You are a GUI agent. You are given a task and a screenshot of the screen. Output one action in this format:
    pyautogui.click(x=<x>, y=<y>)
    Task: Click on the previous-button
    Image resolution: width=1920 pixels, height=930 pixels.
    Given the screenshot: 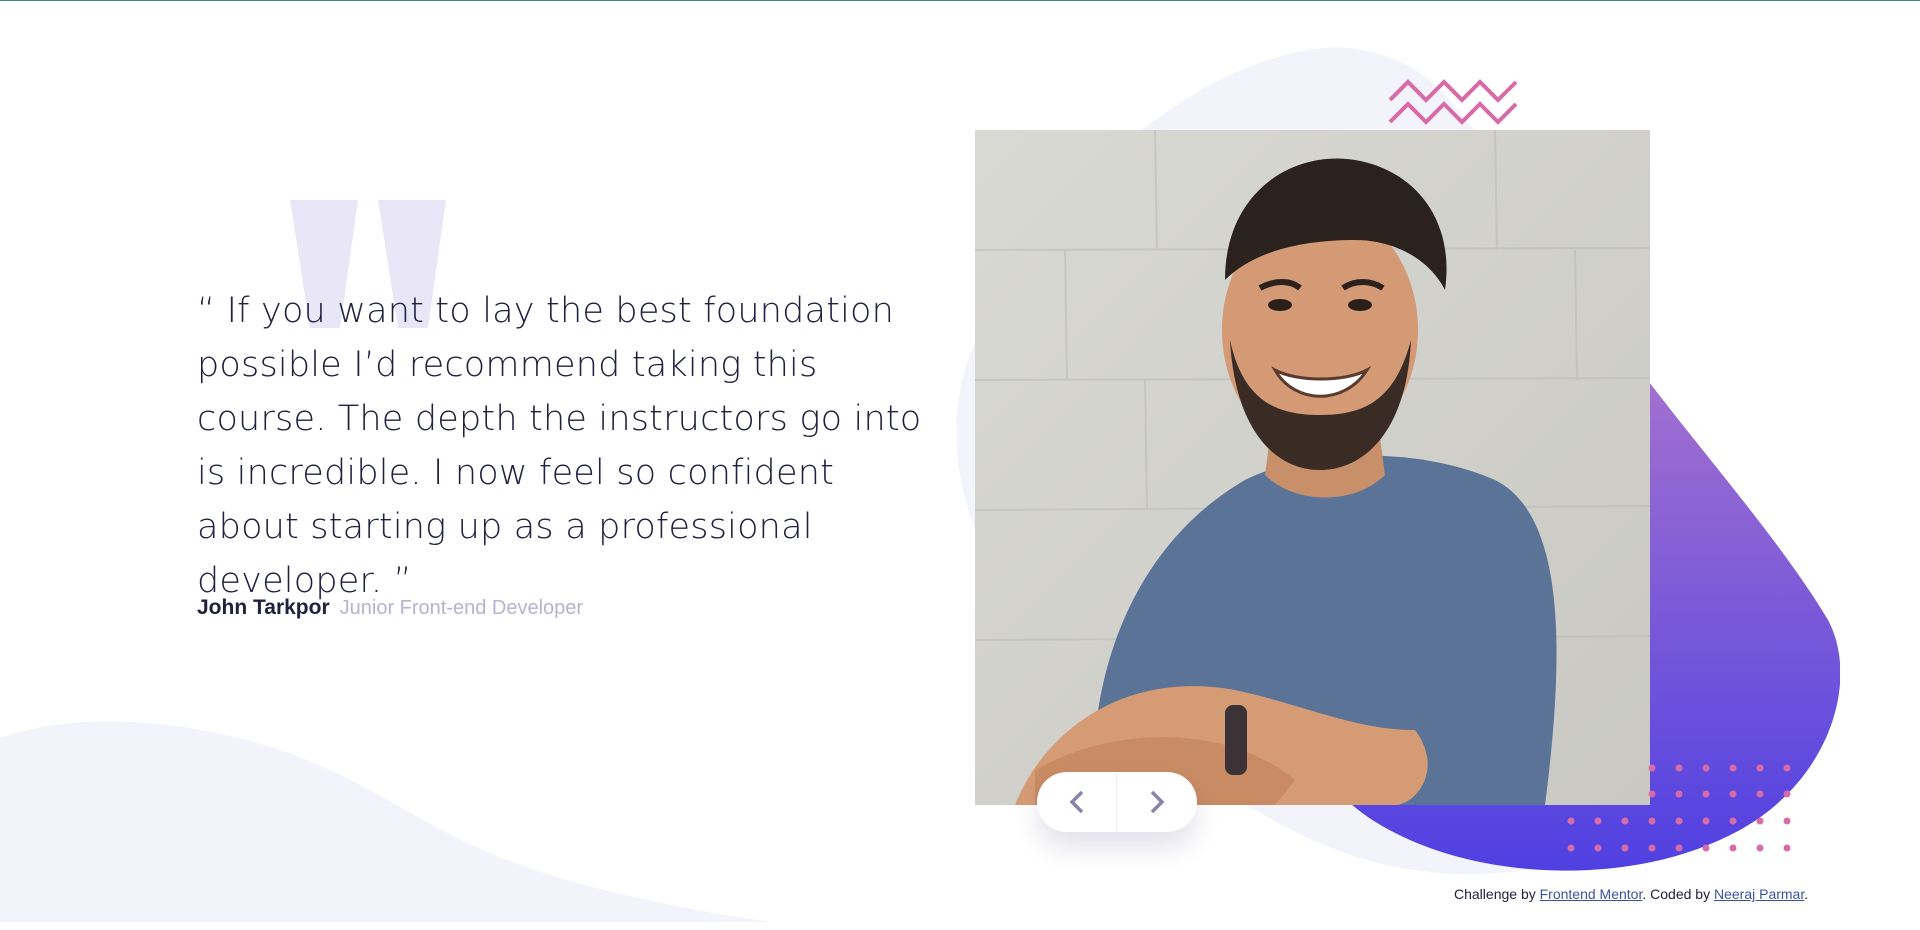 What is the action you would take?
    pyautogui.click(x=1077, y=802)
    